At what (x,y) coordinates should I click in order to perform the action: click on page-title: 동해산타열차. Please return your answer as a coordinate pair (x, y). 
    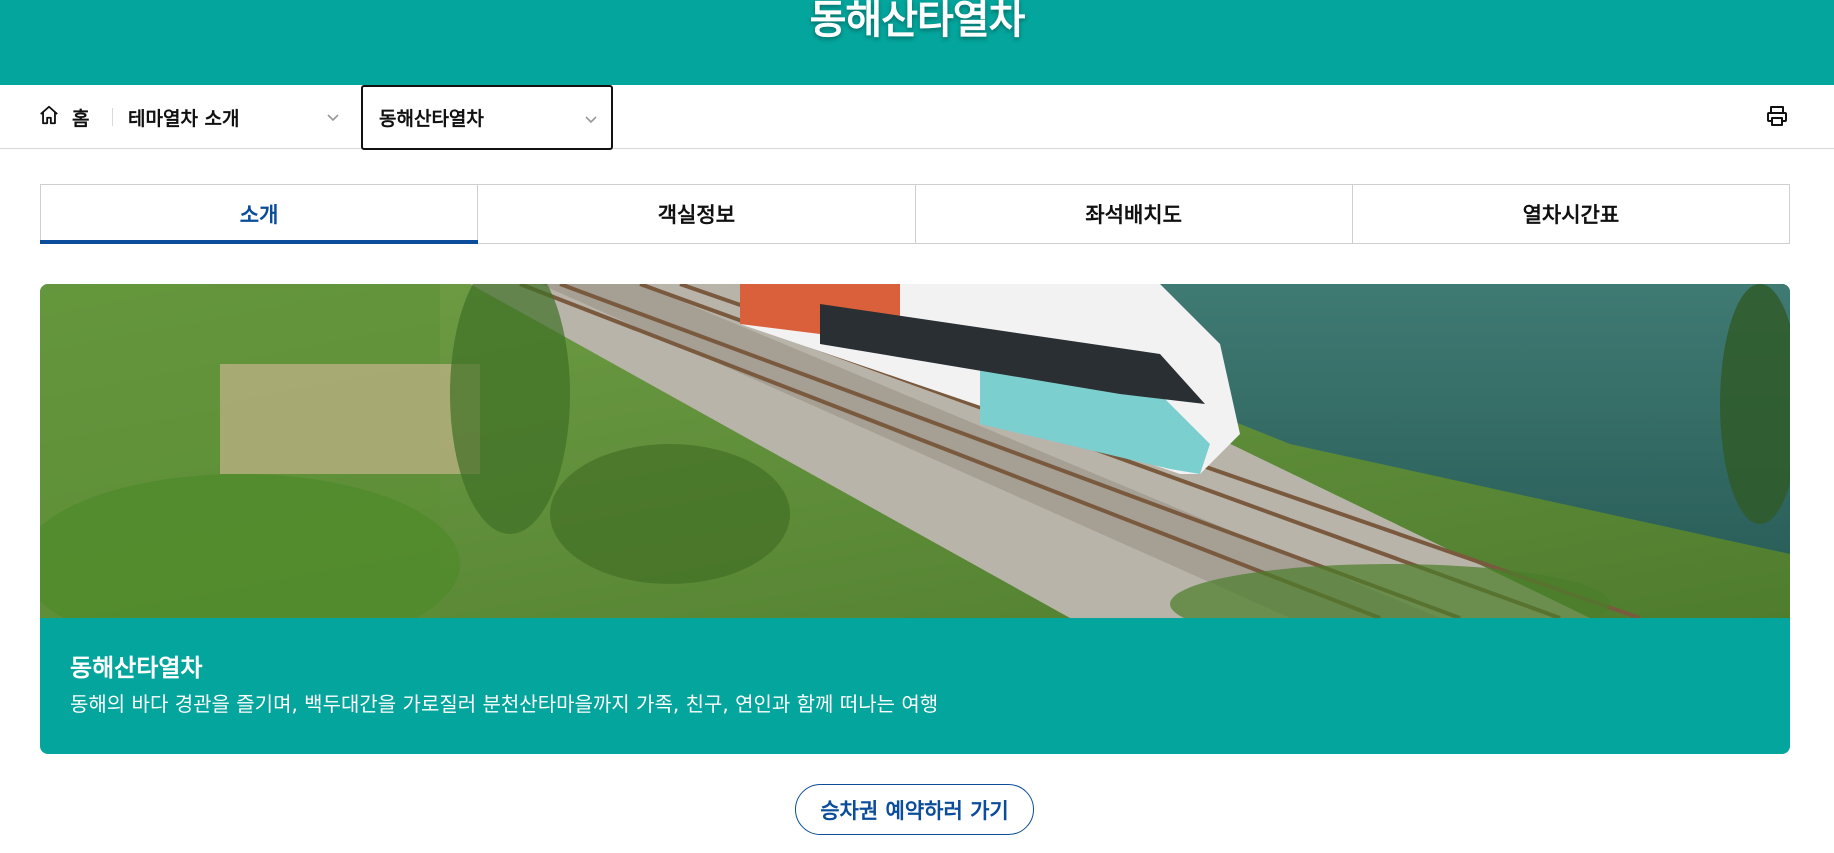
    Looking at the image, I should click on (917, 21).